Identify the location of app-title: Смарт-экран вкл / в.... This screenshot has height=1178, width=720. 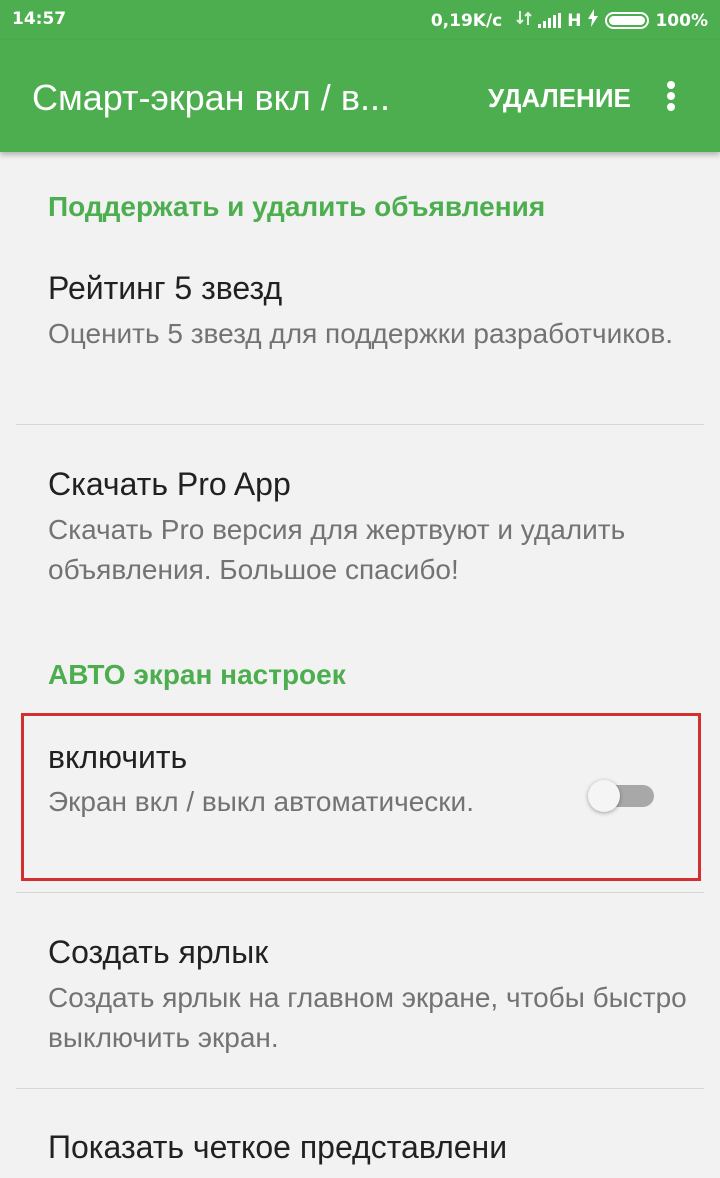
(211, 97).